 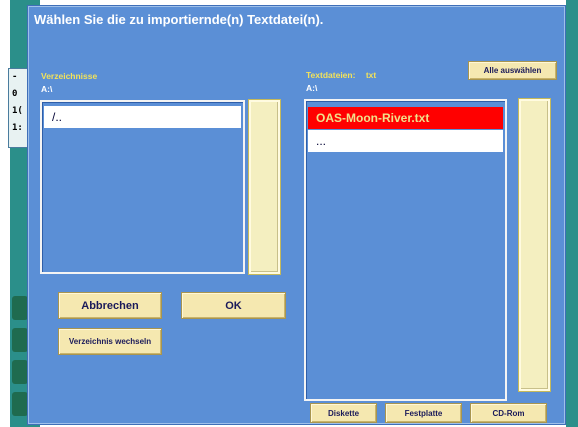 What do you see at coordinates (331, 75) in the screenshot?
I see `files-label-text: Textdateien:` at bounding box center [331, 75].